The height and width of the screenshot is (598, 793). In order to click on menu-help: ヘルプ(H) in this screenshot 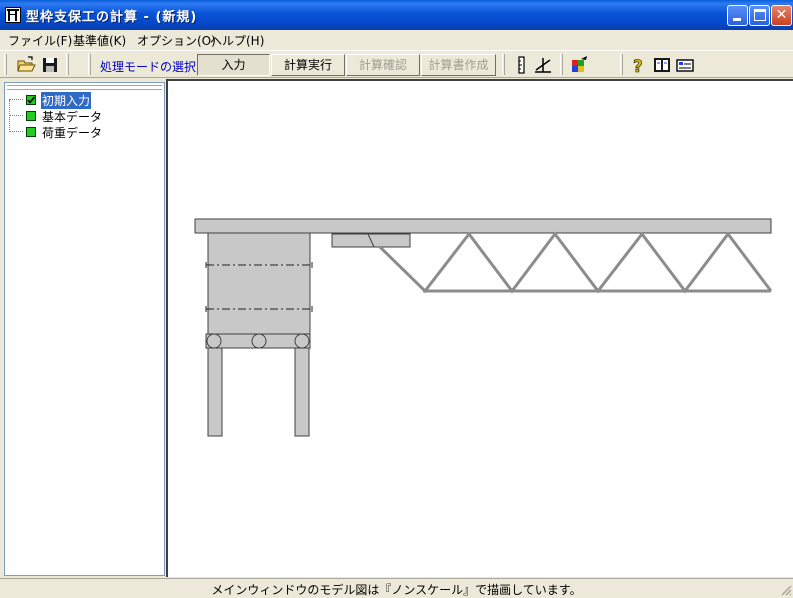, I will do `click(237, 40)`.